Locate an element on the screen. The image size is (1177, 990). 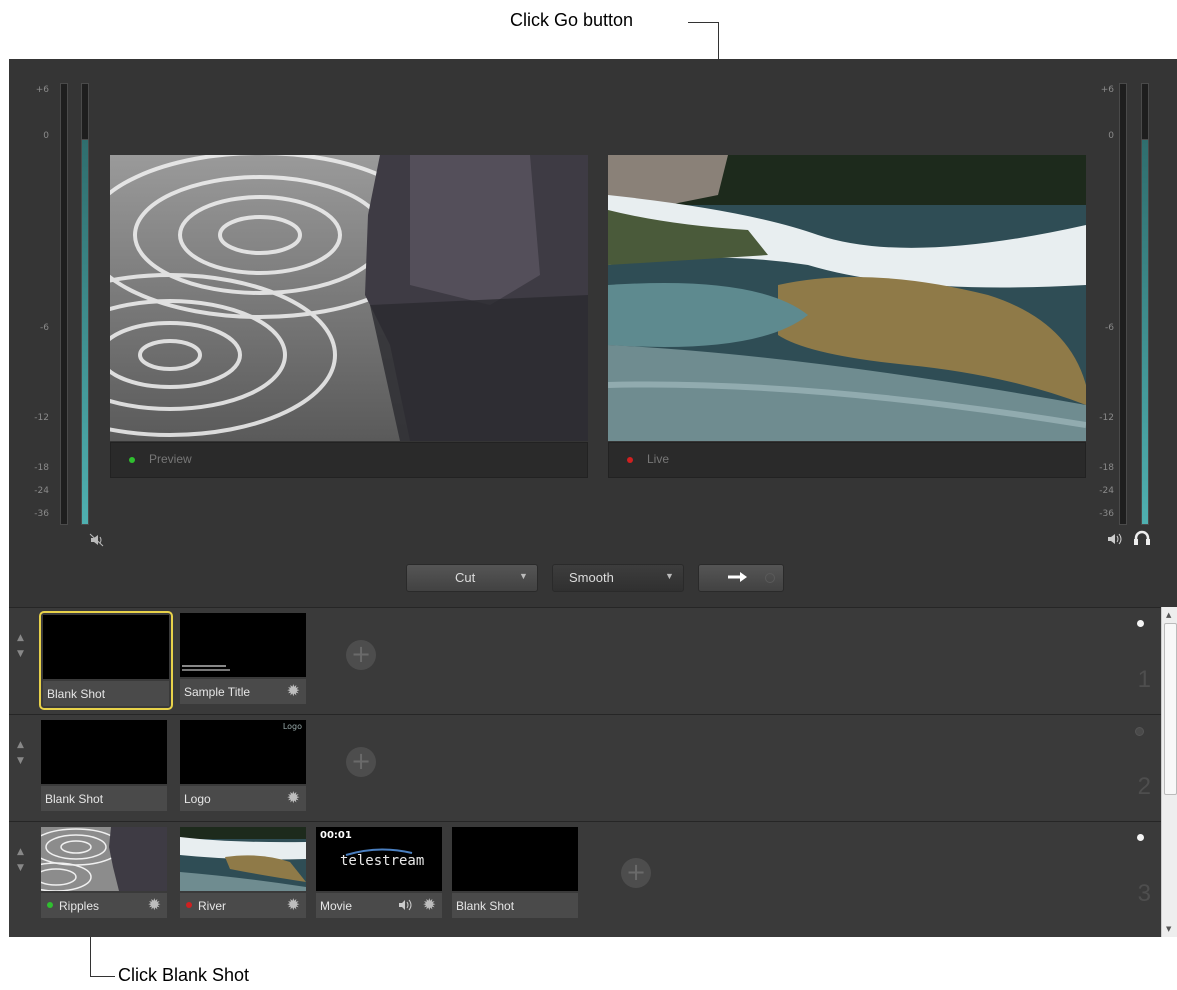
callout-line-blank-h is located at coordinates (102, 976).